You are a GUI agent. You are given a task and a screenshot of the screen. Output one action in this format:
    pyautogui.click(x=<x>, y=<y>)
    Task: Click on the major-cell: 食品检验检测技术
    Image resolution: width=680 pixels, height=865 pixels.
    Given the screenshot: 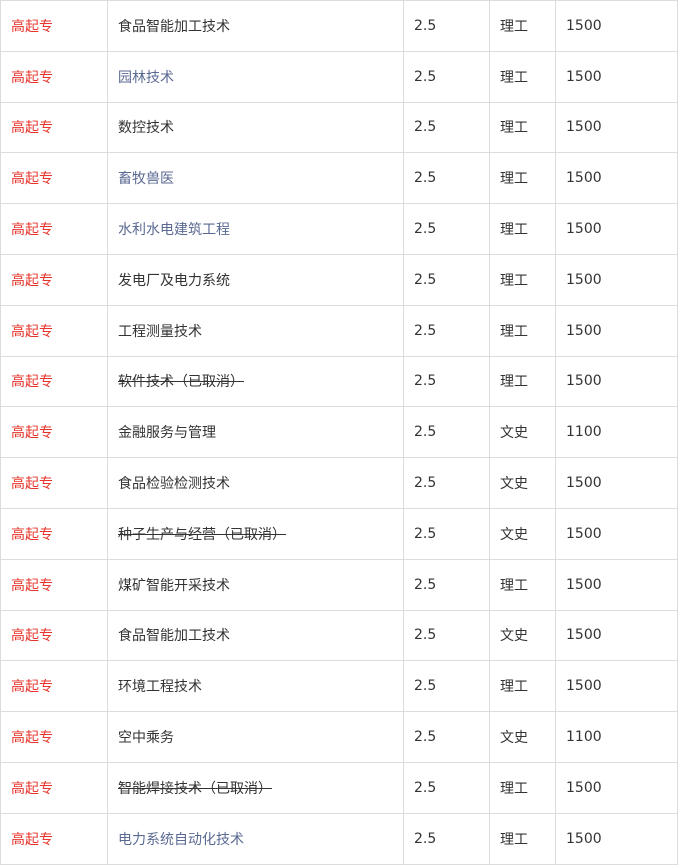 What is the action you would take?
    pyautogui.click(x=255, y=483)
    